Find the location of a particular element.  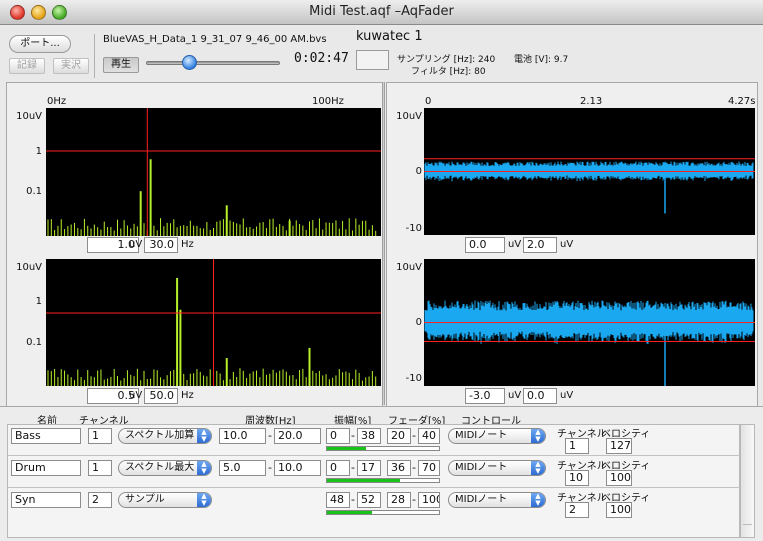

waveform-top-low-field: 0.0 is located at coordinates (485, 245).